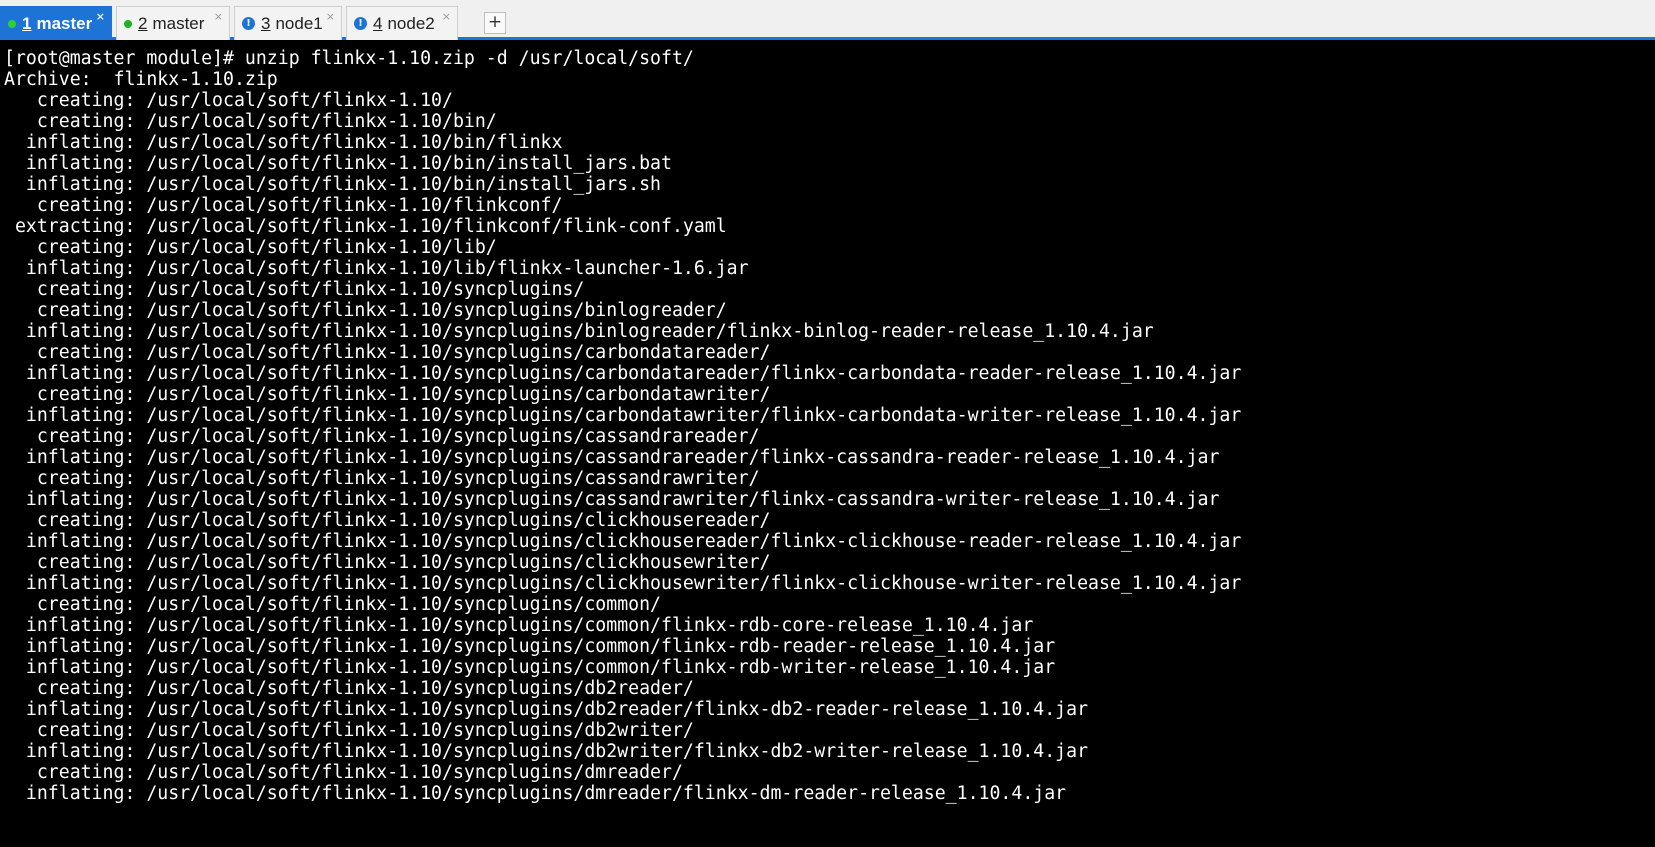 This screenshot has height=847, width=1655. Describe the element at coordinates (495, 23) in the screenshot. I see `new-tab-button: +` at that location.